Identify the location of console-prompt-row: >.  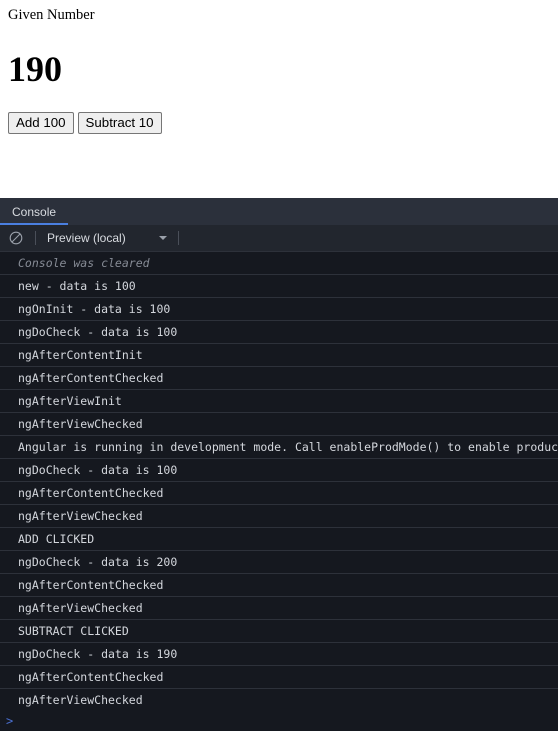
(279, 721).